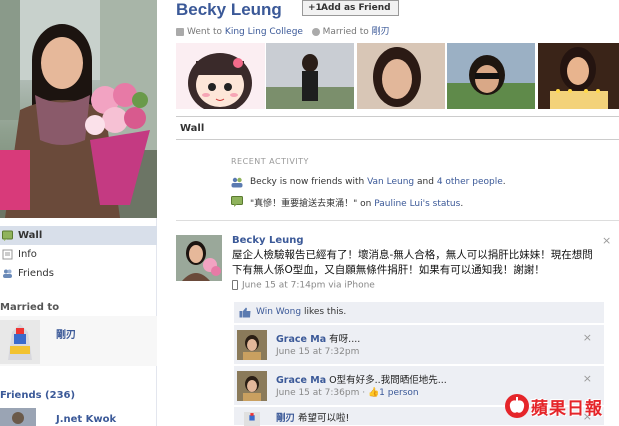 This screenshot has height=426, width=619. What do you see at coordinates (398, 393) in the screenshot?
I see `comment-like-count: 1 person` at bounding box center [398, 393].